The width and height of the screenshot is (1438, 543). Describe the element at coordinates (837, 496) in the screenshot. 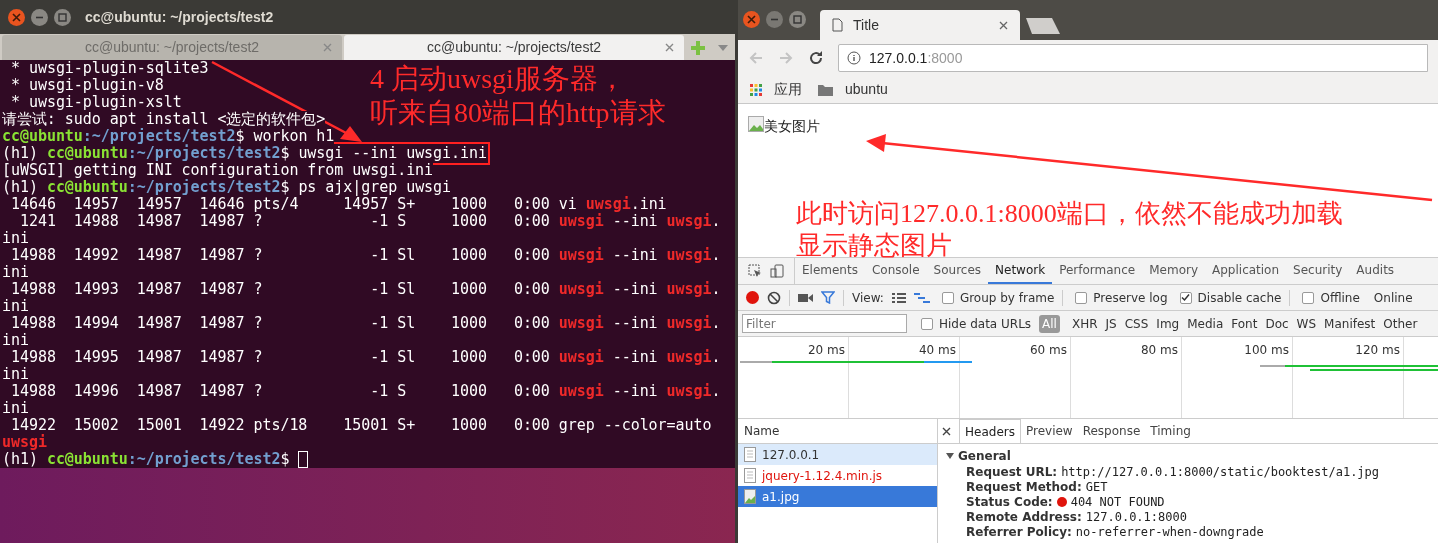

I see `request-row: a1.jpg` at that location.